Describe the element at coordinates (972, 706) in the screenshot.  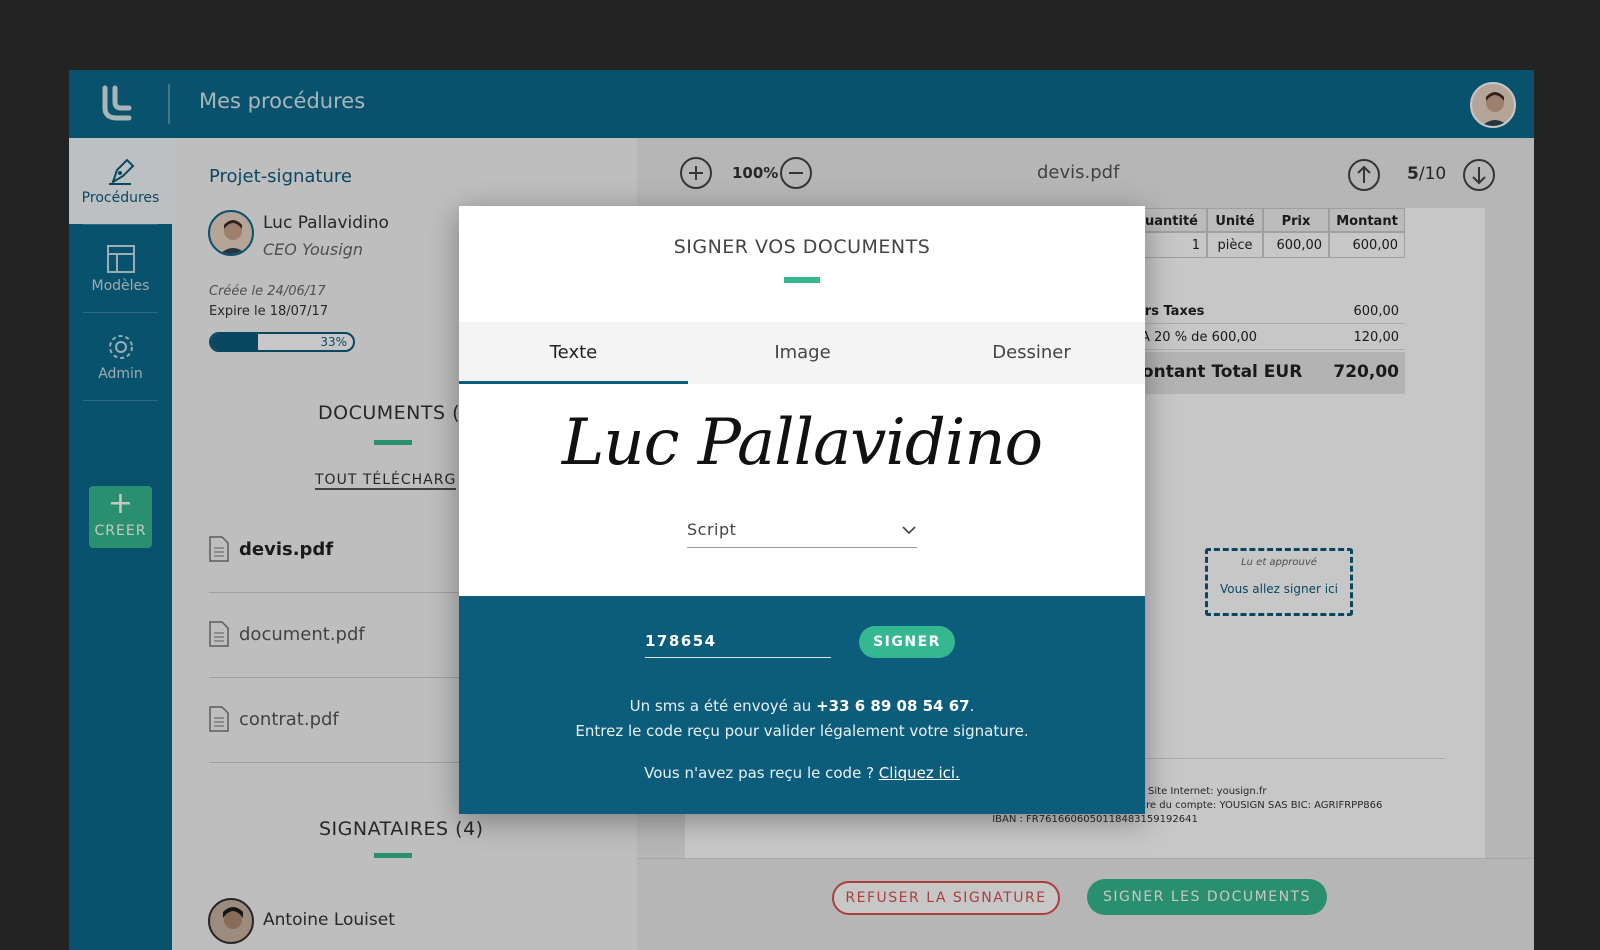
I see `sms-info-suffix: .` at that location.